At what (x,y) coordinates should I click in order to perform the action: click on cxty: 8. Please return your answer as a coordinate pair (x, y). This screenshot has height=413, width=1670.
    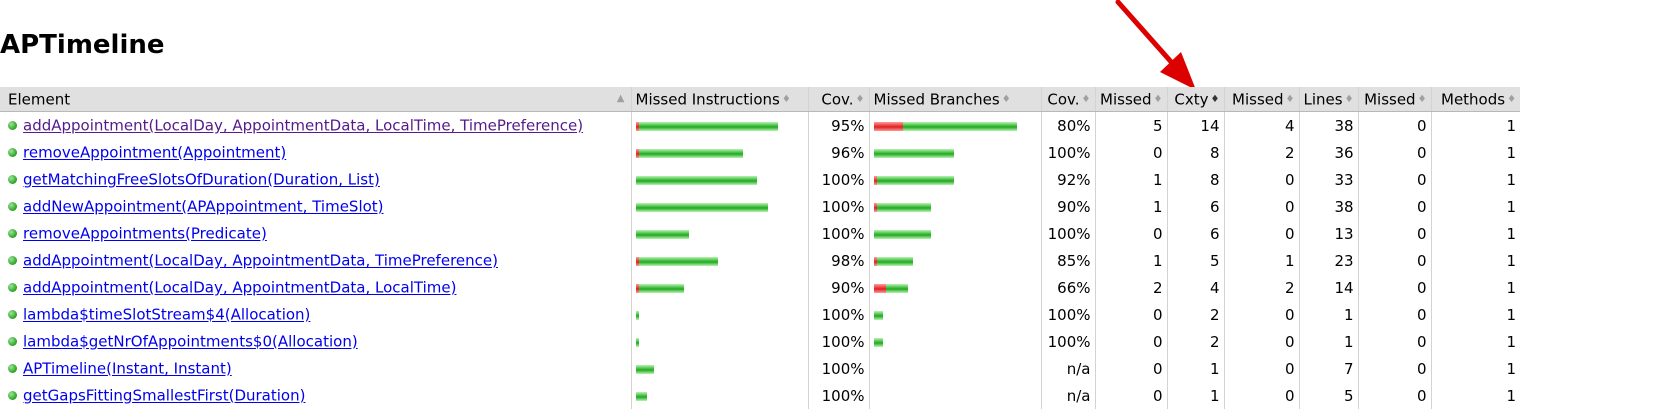
    Looking at the image, I should click on (1195, 179).